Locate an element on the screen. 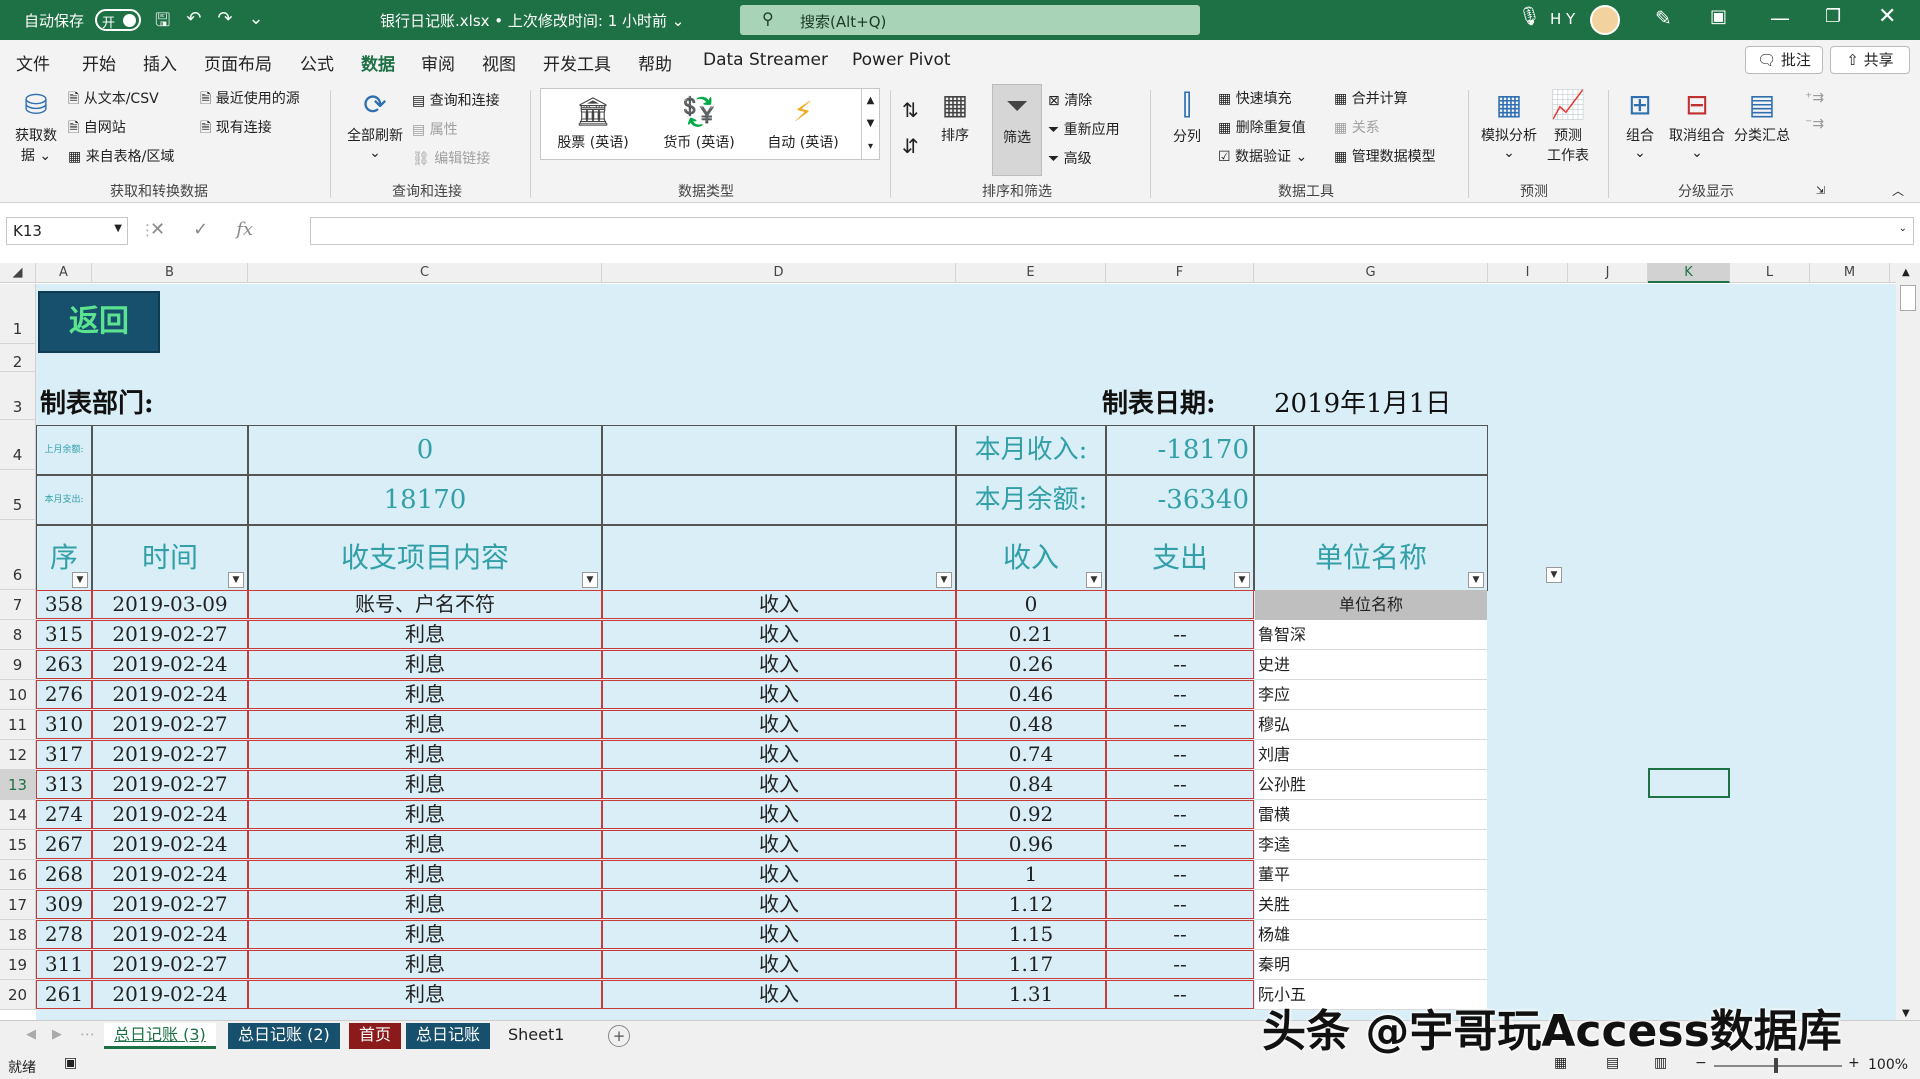 This screenshot has height=1079, width=1920. income-cell: 0.84 is located at coordinates (1031, 784).